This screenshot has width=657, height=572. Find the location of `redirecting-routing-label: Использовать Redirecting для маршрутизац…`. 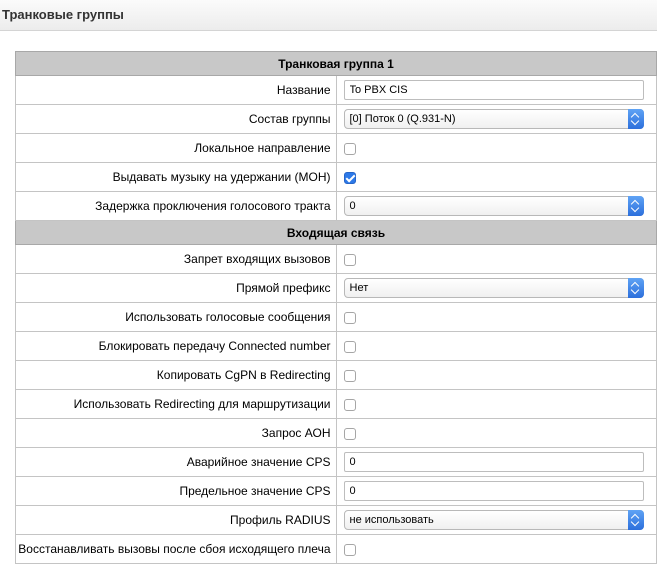

redirecting-routing-label: Использовать Redirecting для маршрутизац… is located at coordinates (176, 404).